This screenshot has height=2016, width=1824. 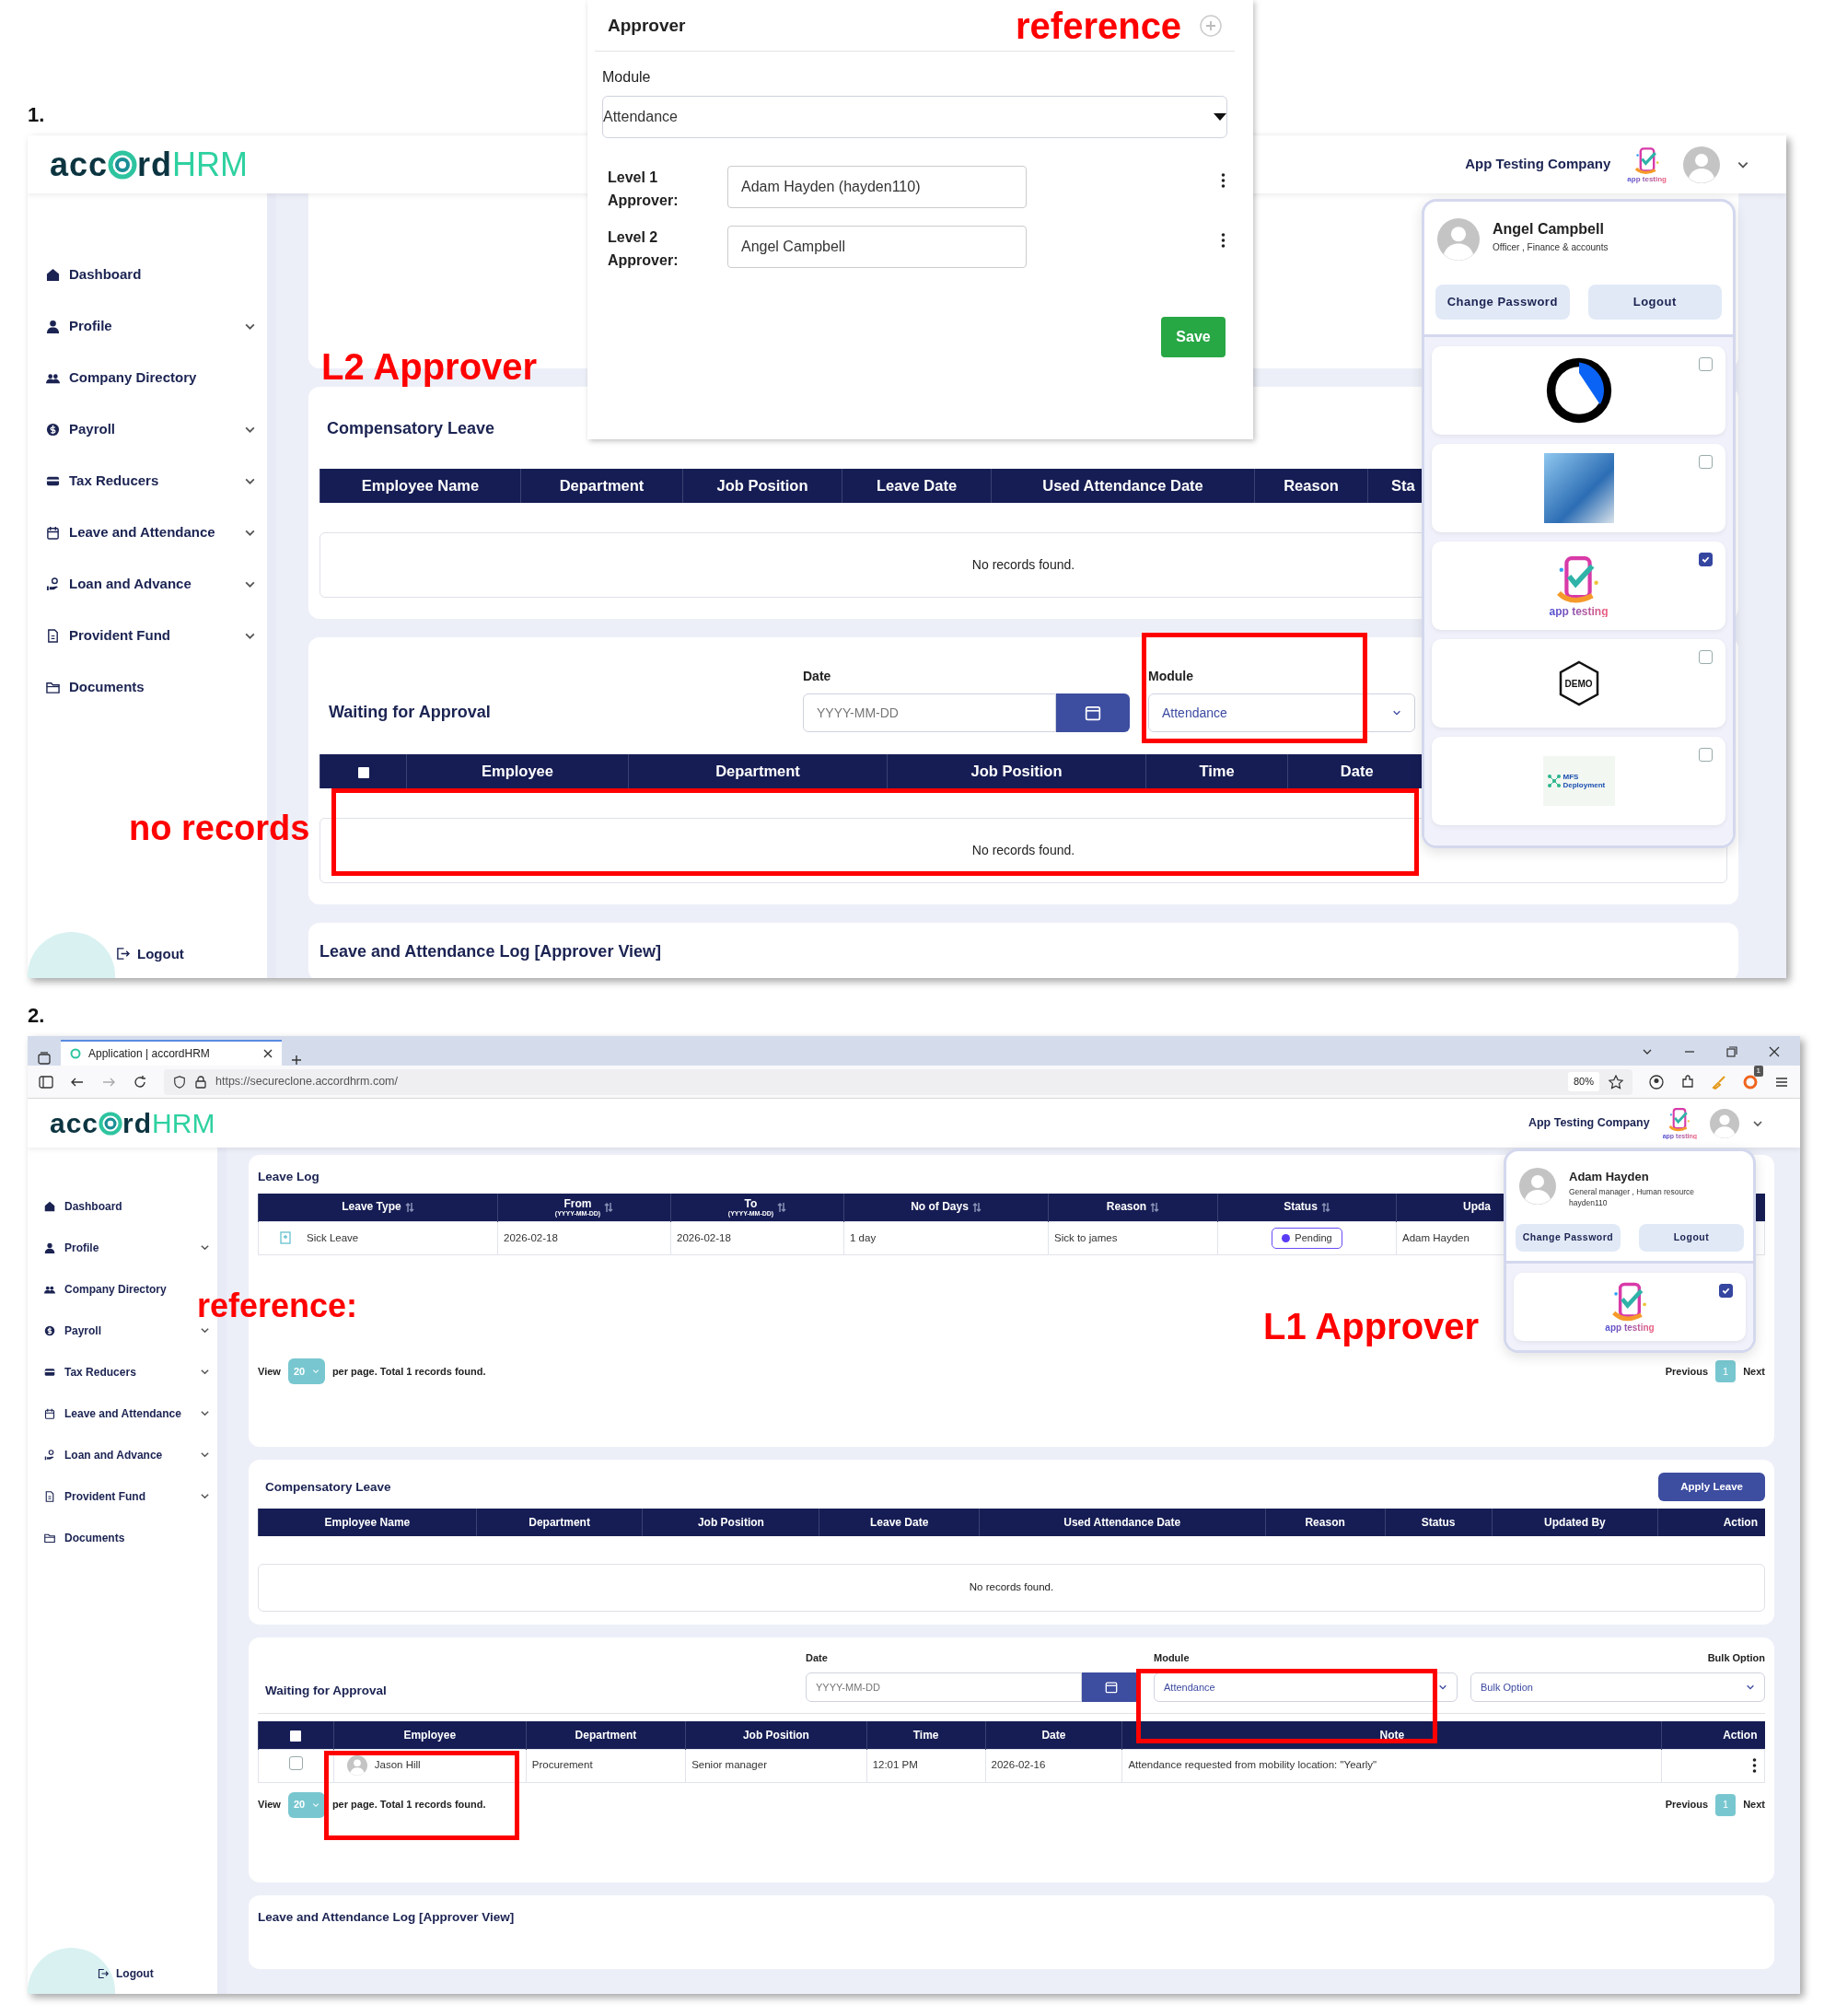 I want to click on caret-down-icon, so click(x=1220, y=116).